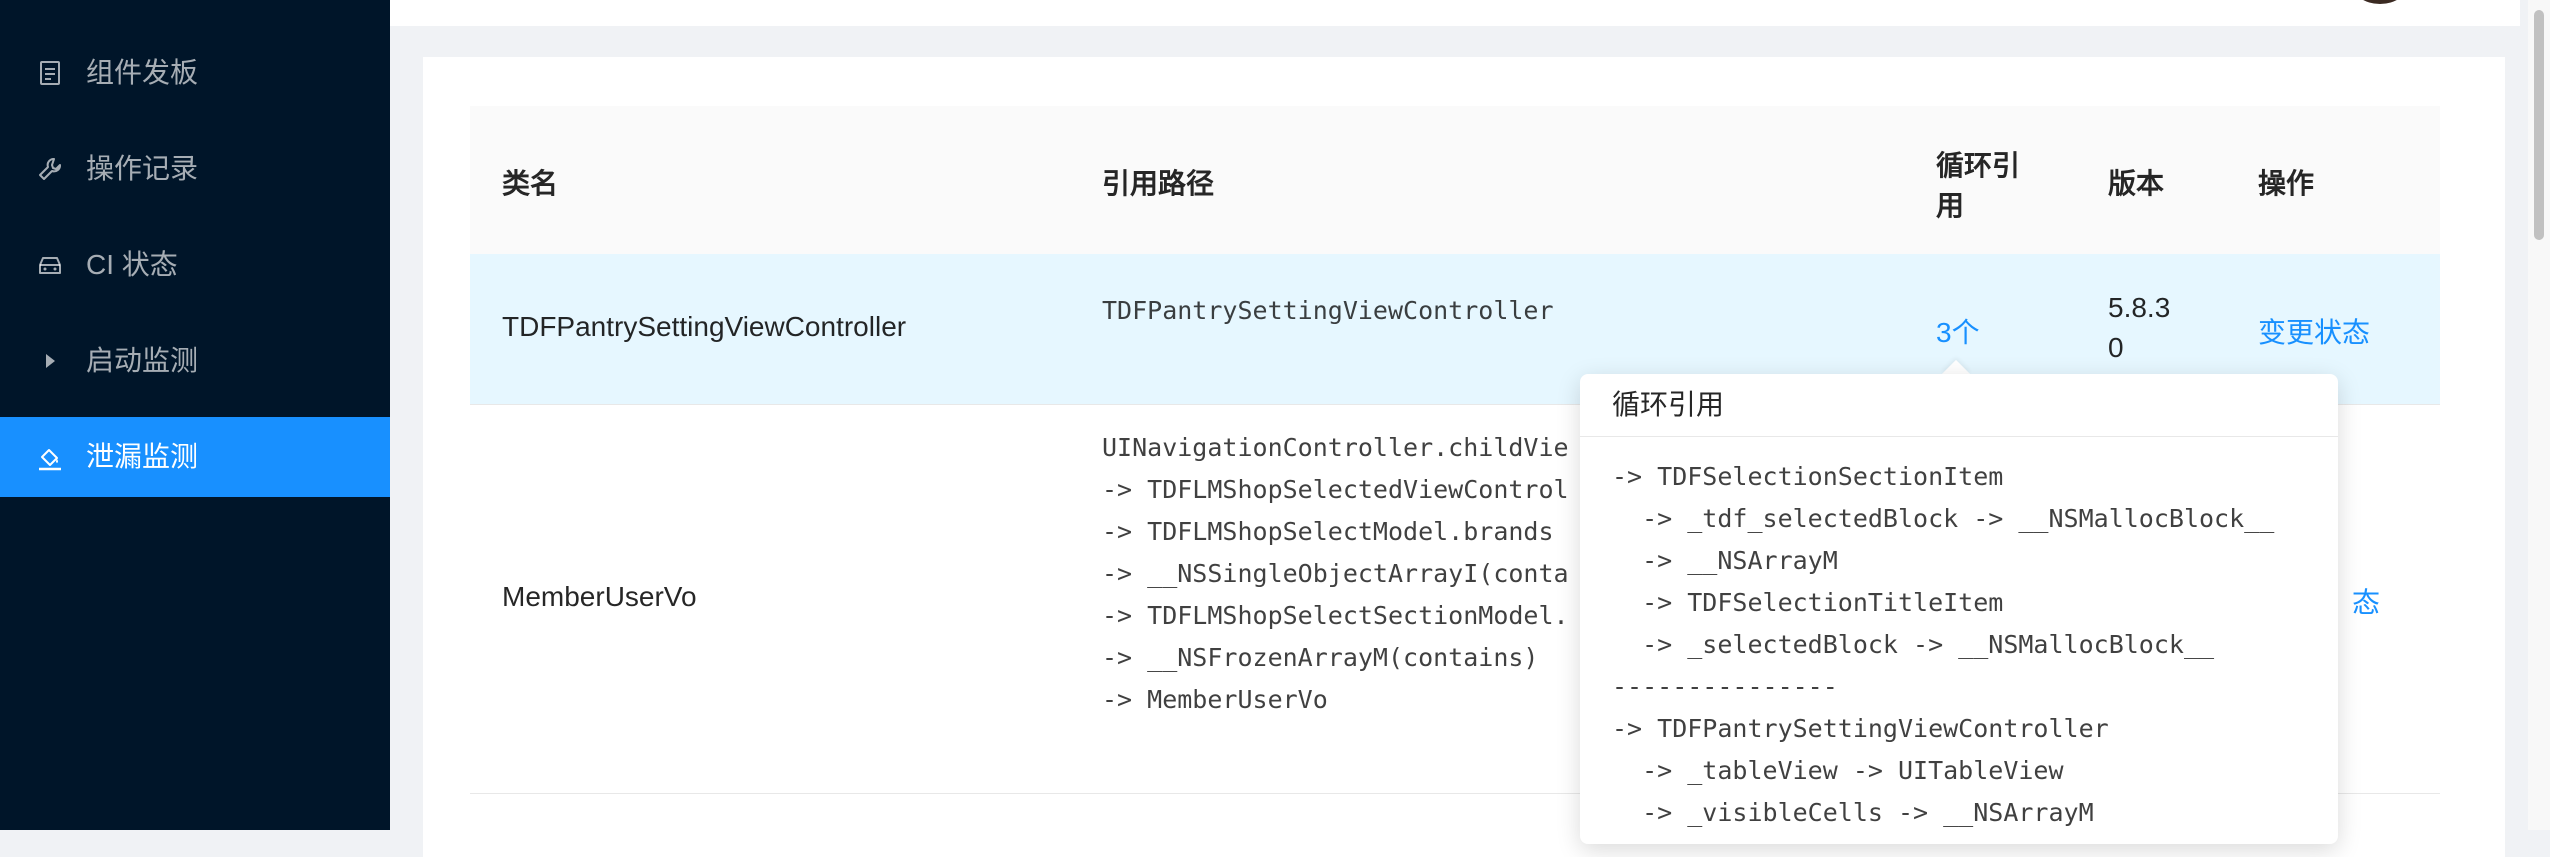 The image size is (2550, 857). Describe the element at coordinates (2539, 125) in the screenshot. I see `scrollbar-thumb` at that location.